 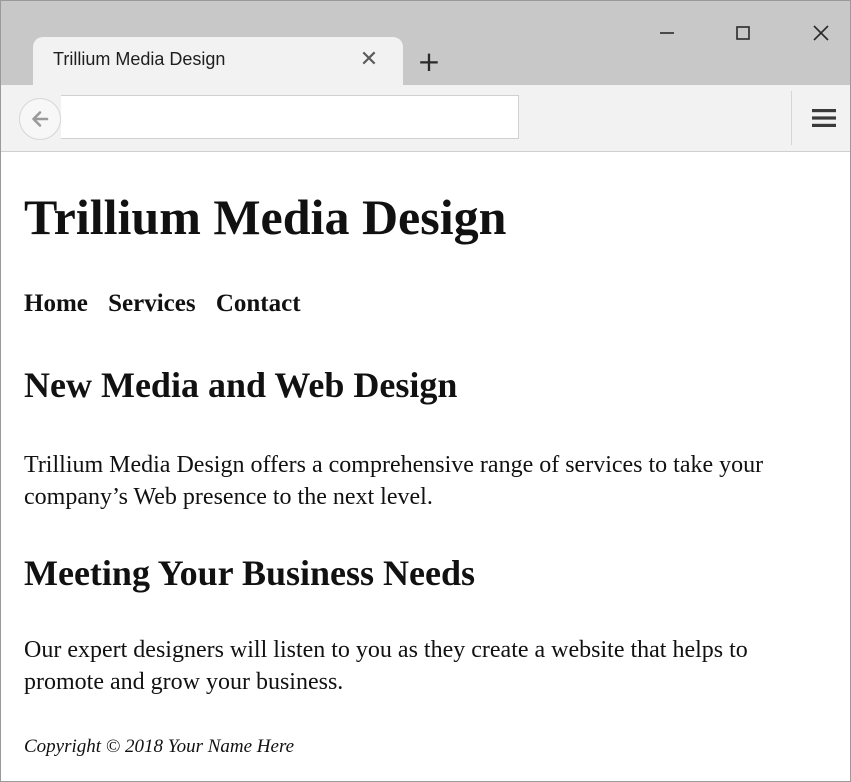 What do you see at coordinates (159, 746) in the screenshot?
I see `copyright-footer: Copyright © 2018 Your Name Here` at bounding box center [159, 746].